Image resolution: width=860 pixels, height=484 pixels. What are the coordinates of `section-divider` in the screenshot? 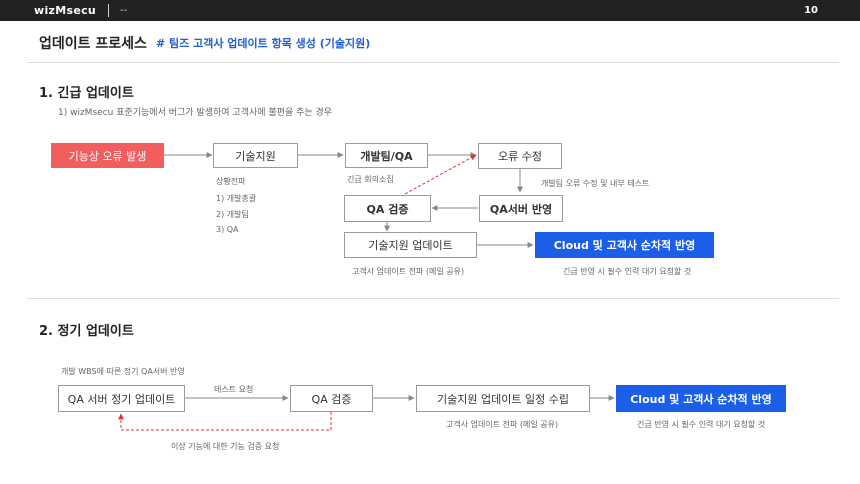 It's located at (433, 298).